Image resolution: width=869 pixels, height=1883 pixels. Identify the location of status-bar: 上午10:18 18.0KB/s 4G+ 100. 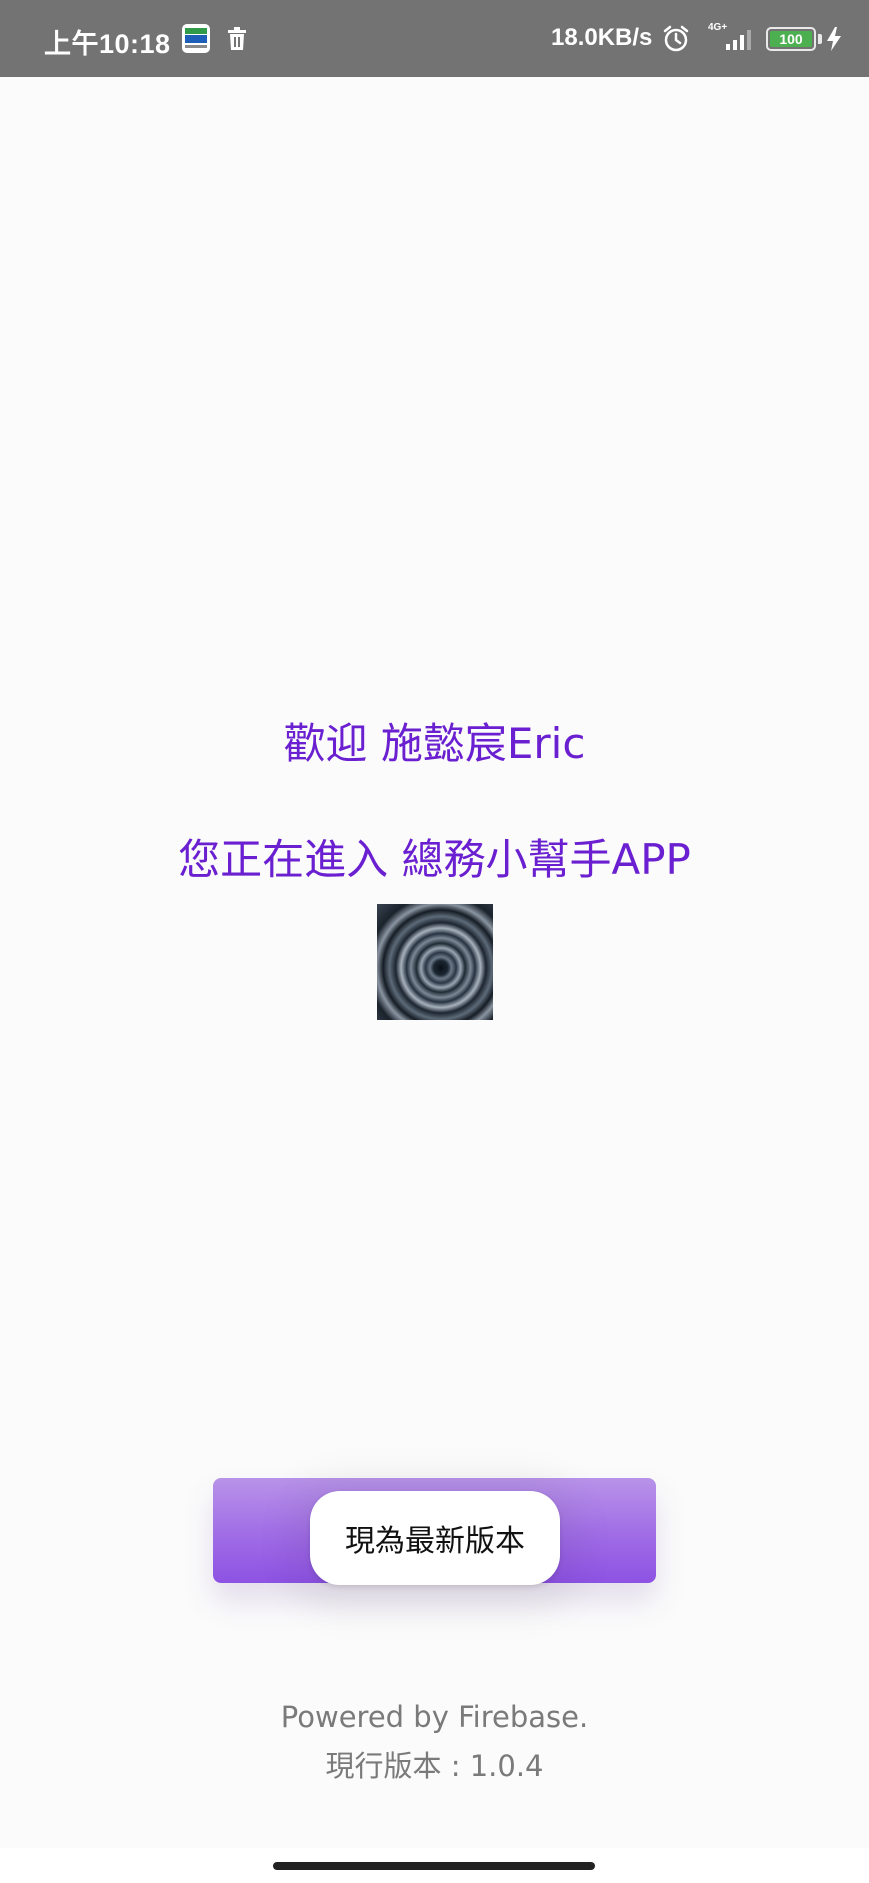
(434, 38).